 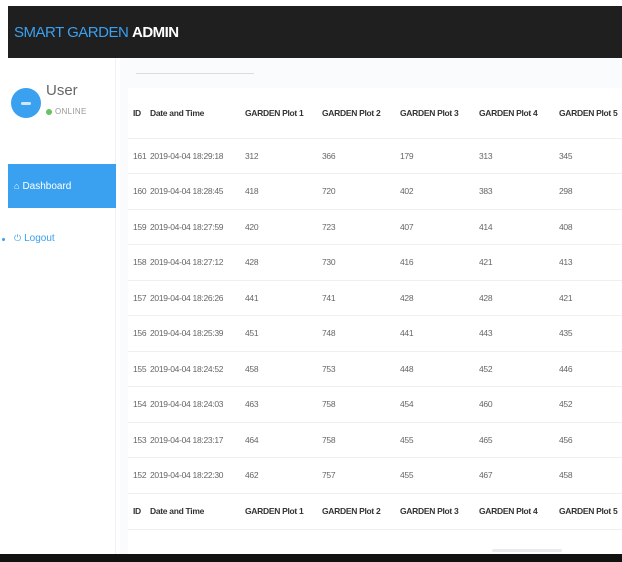 I want to click on cell-datetime: 2019-04-04 18:24:03, so click(x=197, y=404).